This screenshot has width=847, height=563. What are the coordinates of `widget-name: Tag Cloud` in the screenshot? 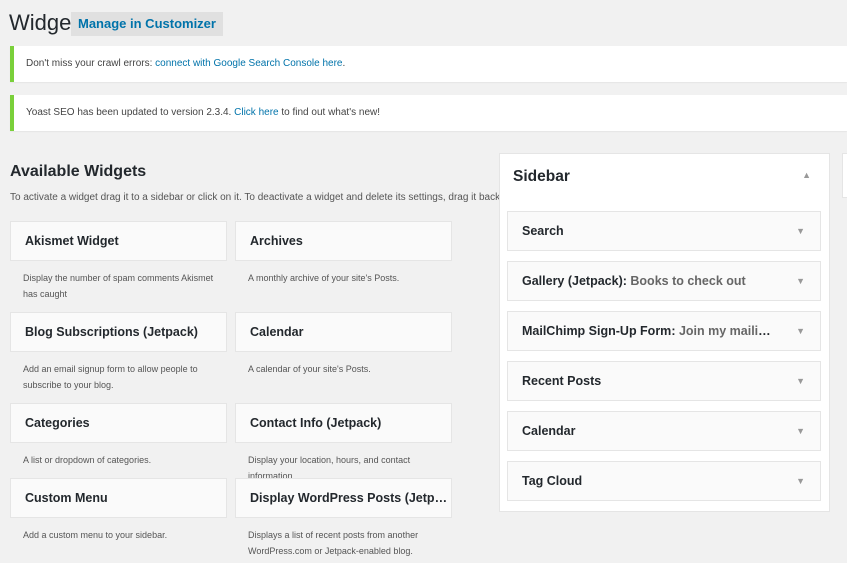 It's located at (552, 481).